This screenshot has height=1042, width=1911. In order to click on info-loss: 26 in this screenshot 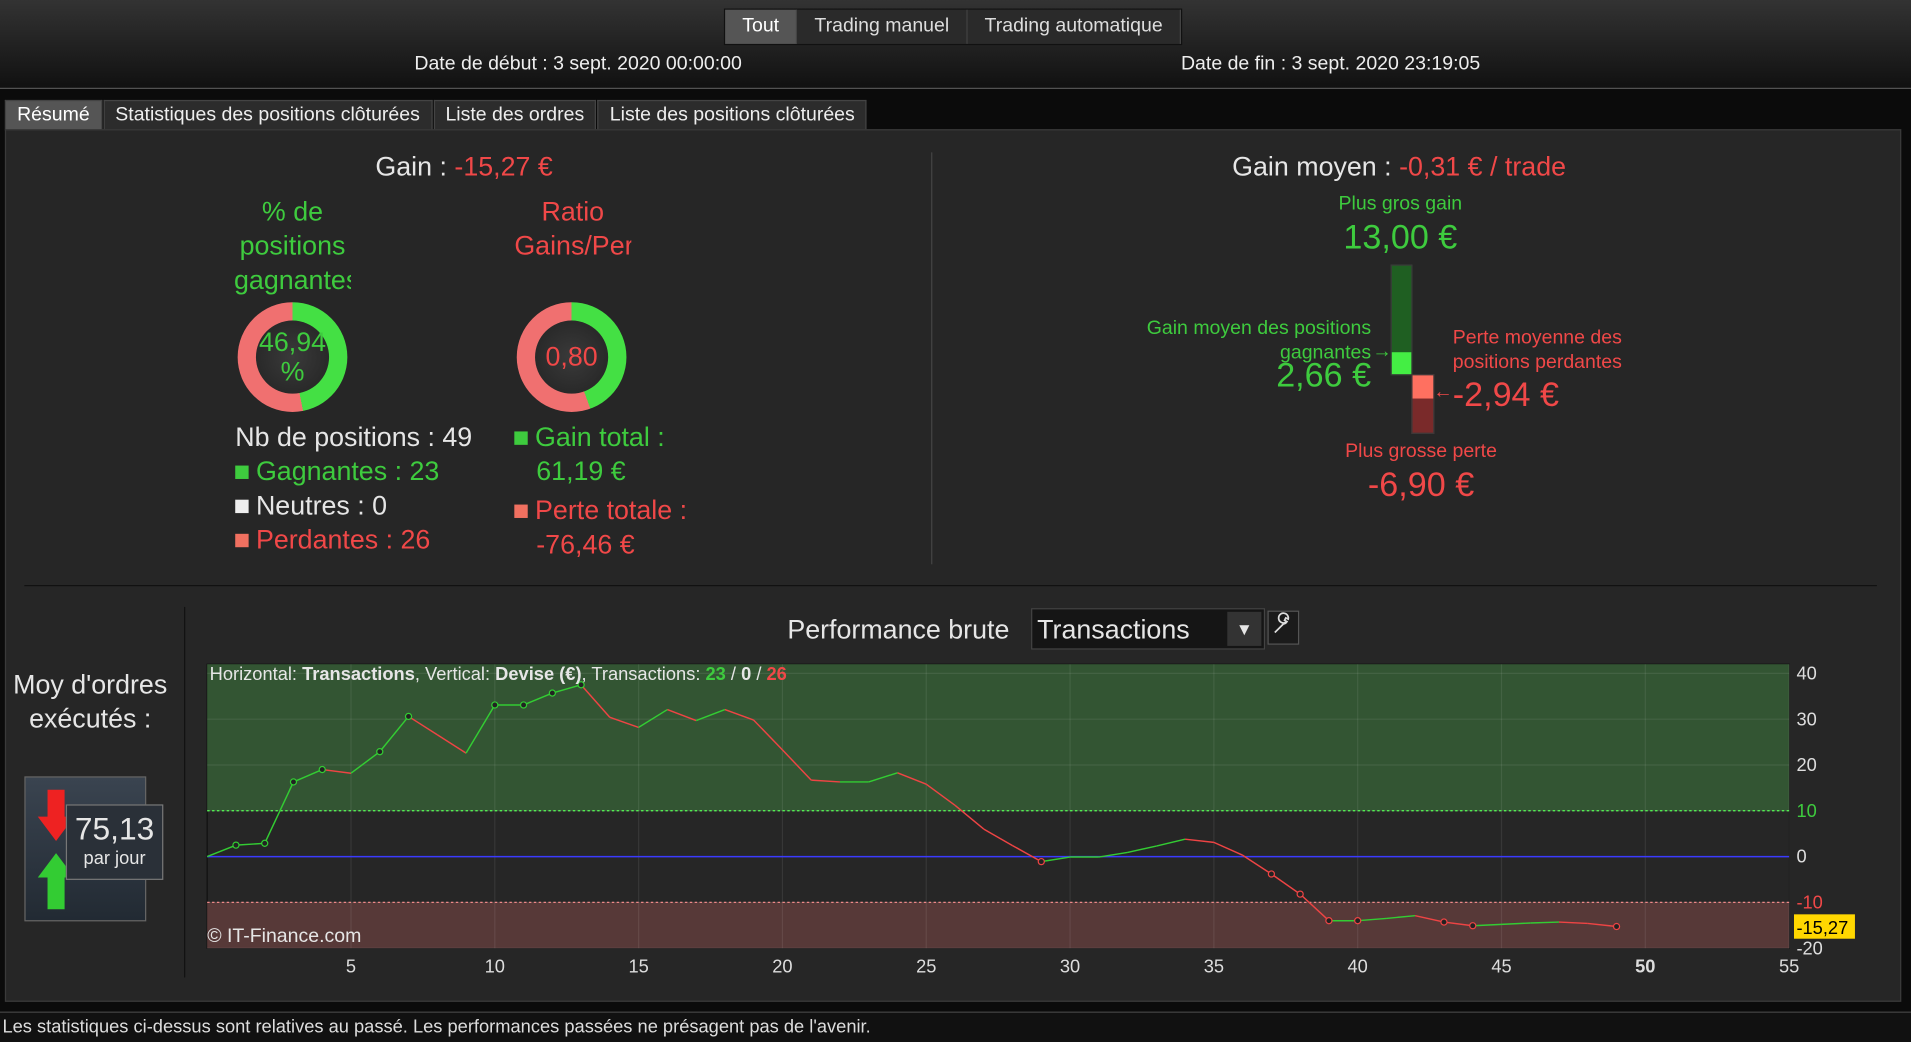, I will do `click(776, 674)`.